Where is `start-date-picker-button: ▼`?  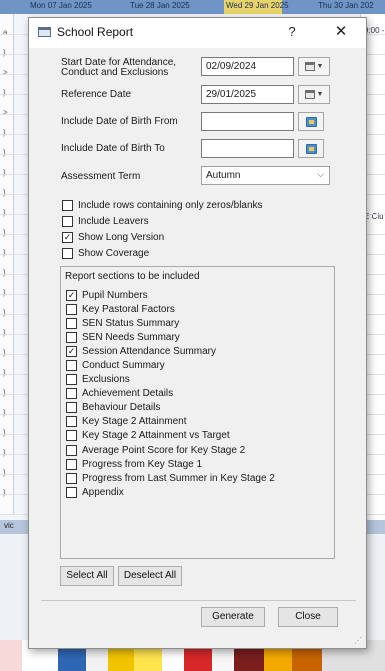
start-date-picker-button: ▼ is located at coordinates (314, 66).